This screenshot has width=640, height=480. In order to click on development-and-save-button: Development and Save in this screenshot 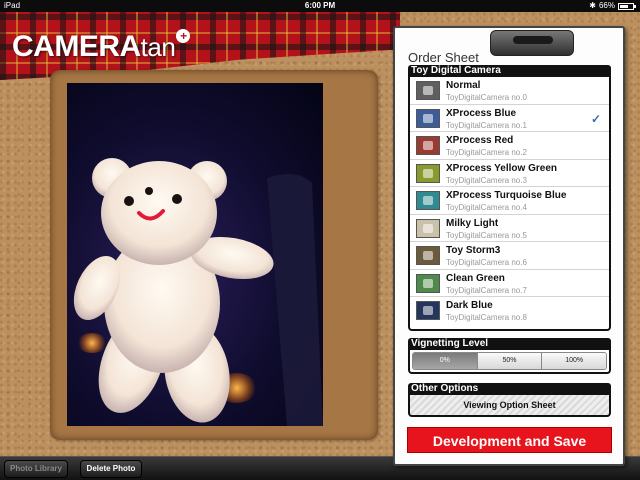, I will do `click(509, 440)`.